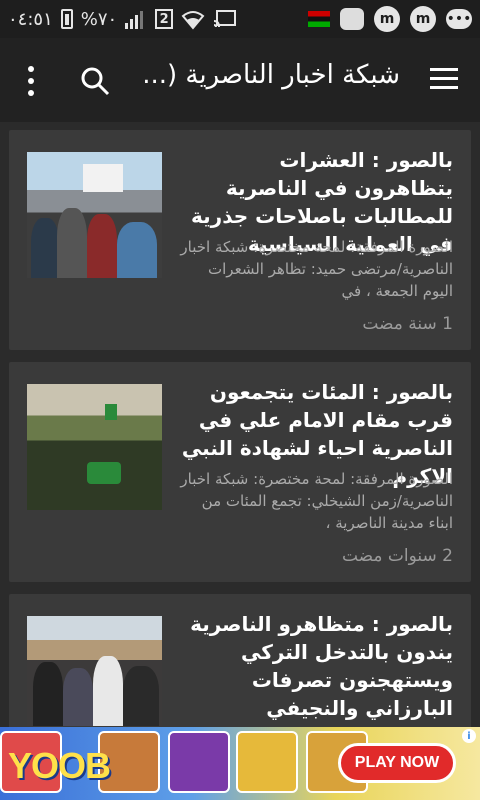 The height and width of the screenshot is (800, 480). Describe the element at coordinates (319, 19) in the screenshot. I see `flag-icon` at that location.